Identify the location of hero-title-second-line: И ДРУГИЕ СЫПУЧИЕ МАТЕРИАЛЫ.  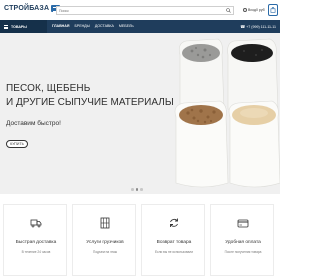
(90, 102).